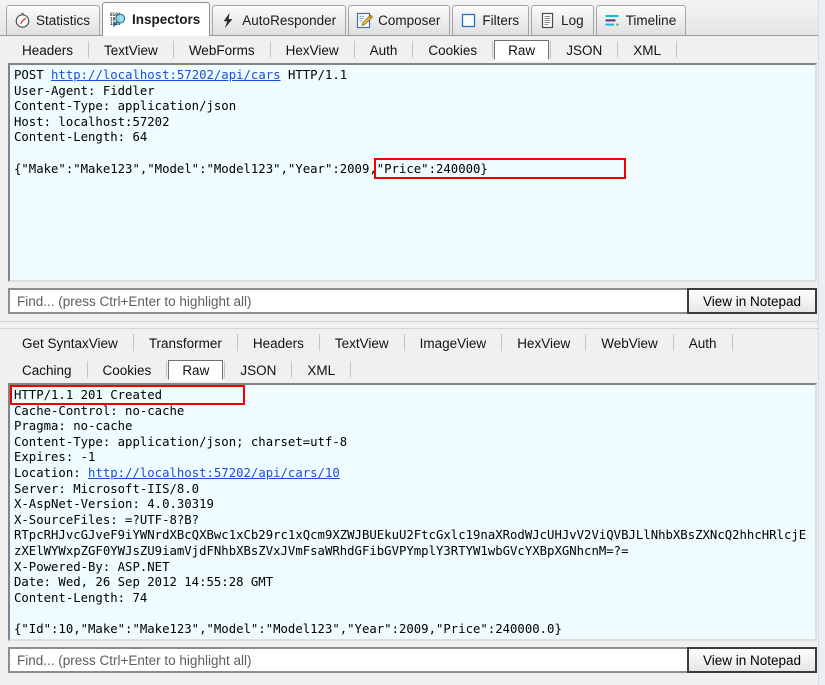 This screenshot has width=825, height=685. Describe the element at coordinates (228, 20) in the screenshot. I see `lightning-bolt-icon` at that location.